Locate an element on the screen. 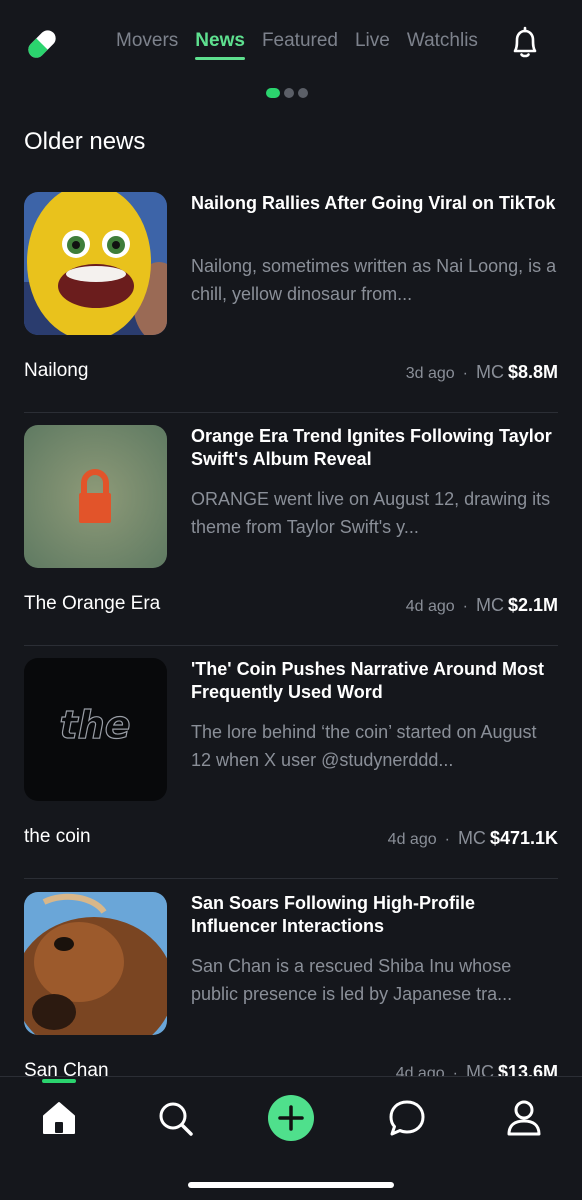 The height and width of the screenshot is (1200, 582). news-meta: 4d ago · MC $13.6M is located at coordinates (477, 1069).